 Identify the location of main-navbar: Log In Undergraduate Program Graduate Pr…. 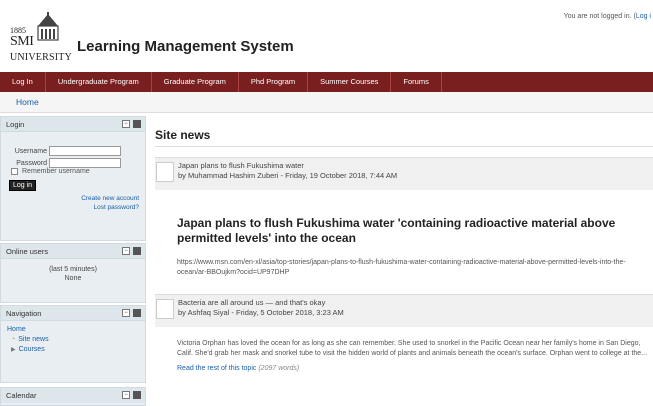
(326, 82).